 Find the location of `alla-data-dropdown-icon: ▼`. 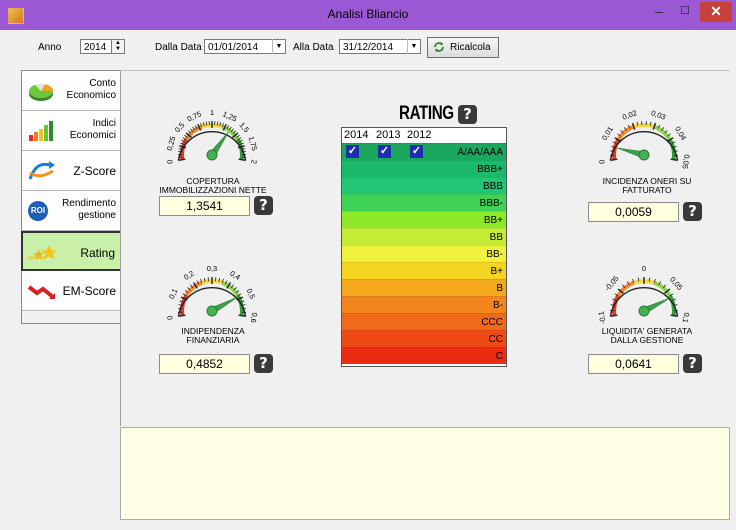

alla-data-dropdown-icon: ▼ is located at coordinates (413, 46).